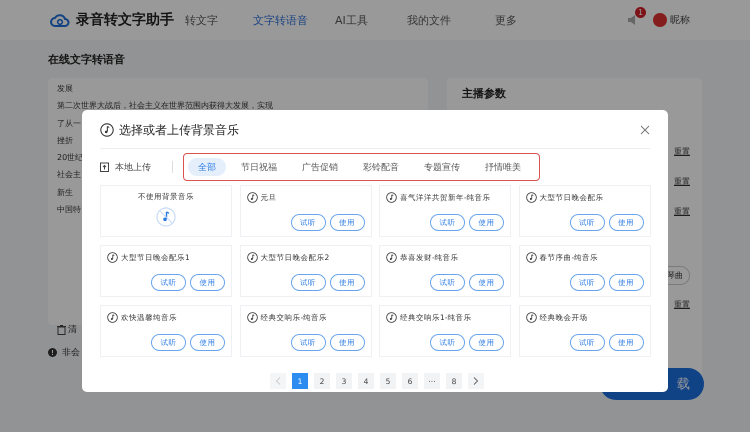 This screenshot has height=432, width=750. I want to click on next-page-button, so click(476, 381).